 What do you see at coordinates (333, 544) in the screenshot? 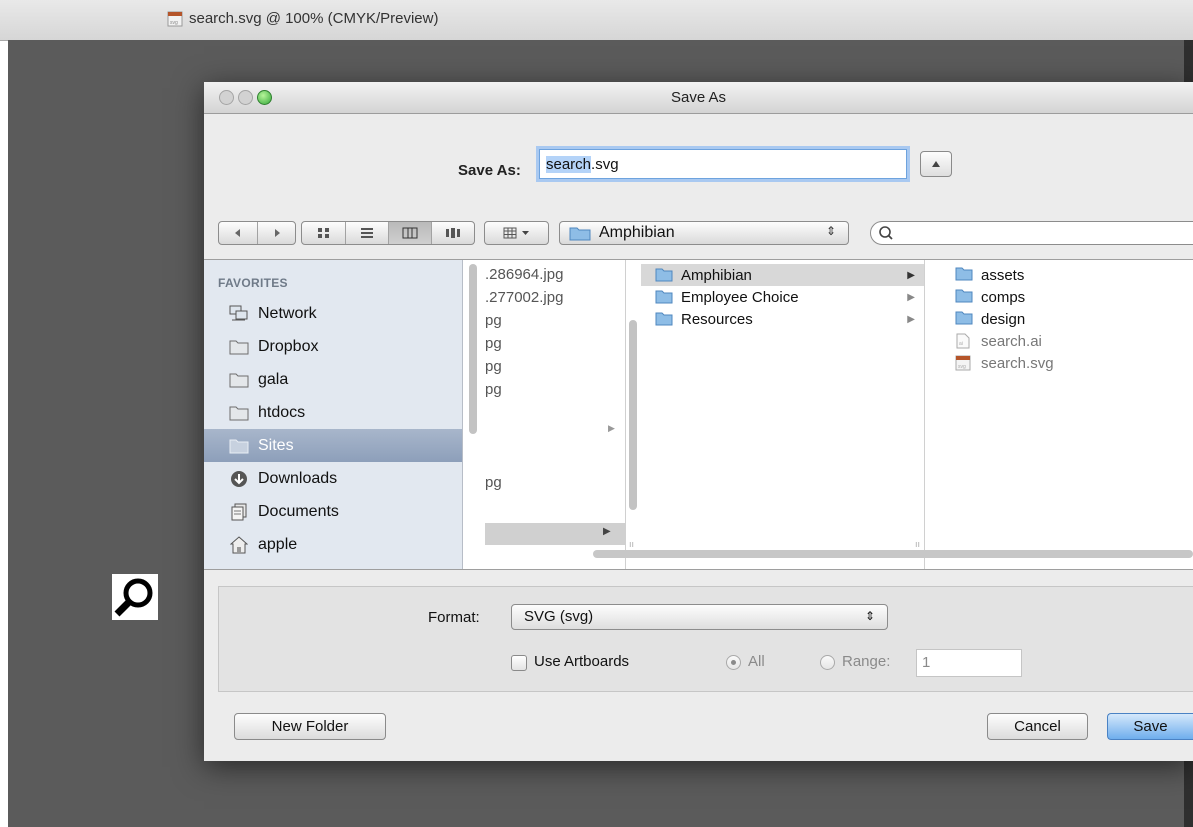
I see `sidebar-item-apple: apple` at bounding box center [333, 544].